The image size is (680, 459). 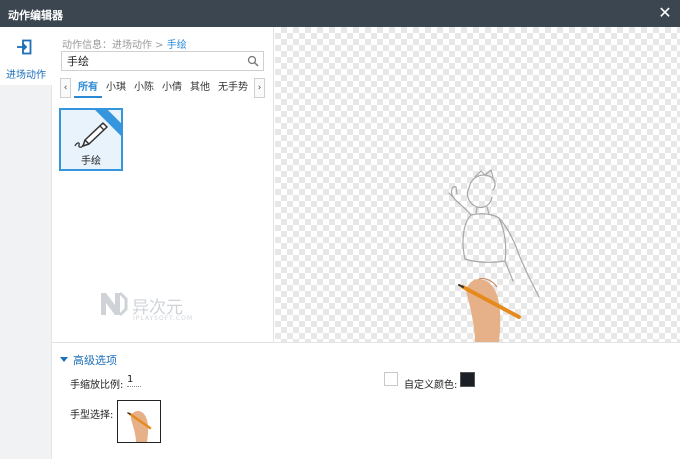 I want to click on category-tabs: ‹ 所有 小琪 小陈 小倩 其他 无手势 ›, so click(x=162, y=88).